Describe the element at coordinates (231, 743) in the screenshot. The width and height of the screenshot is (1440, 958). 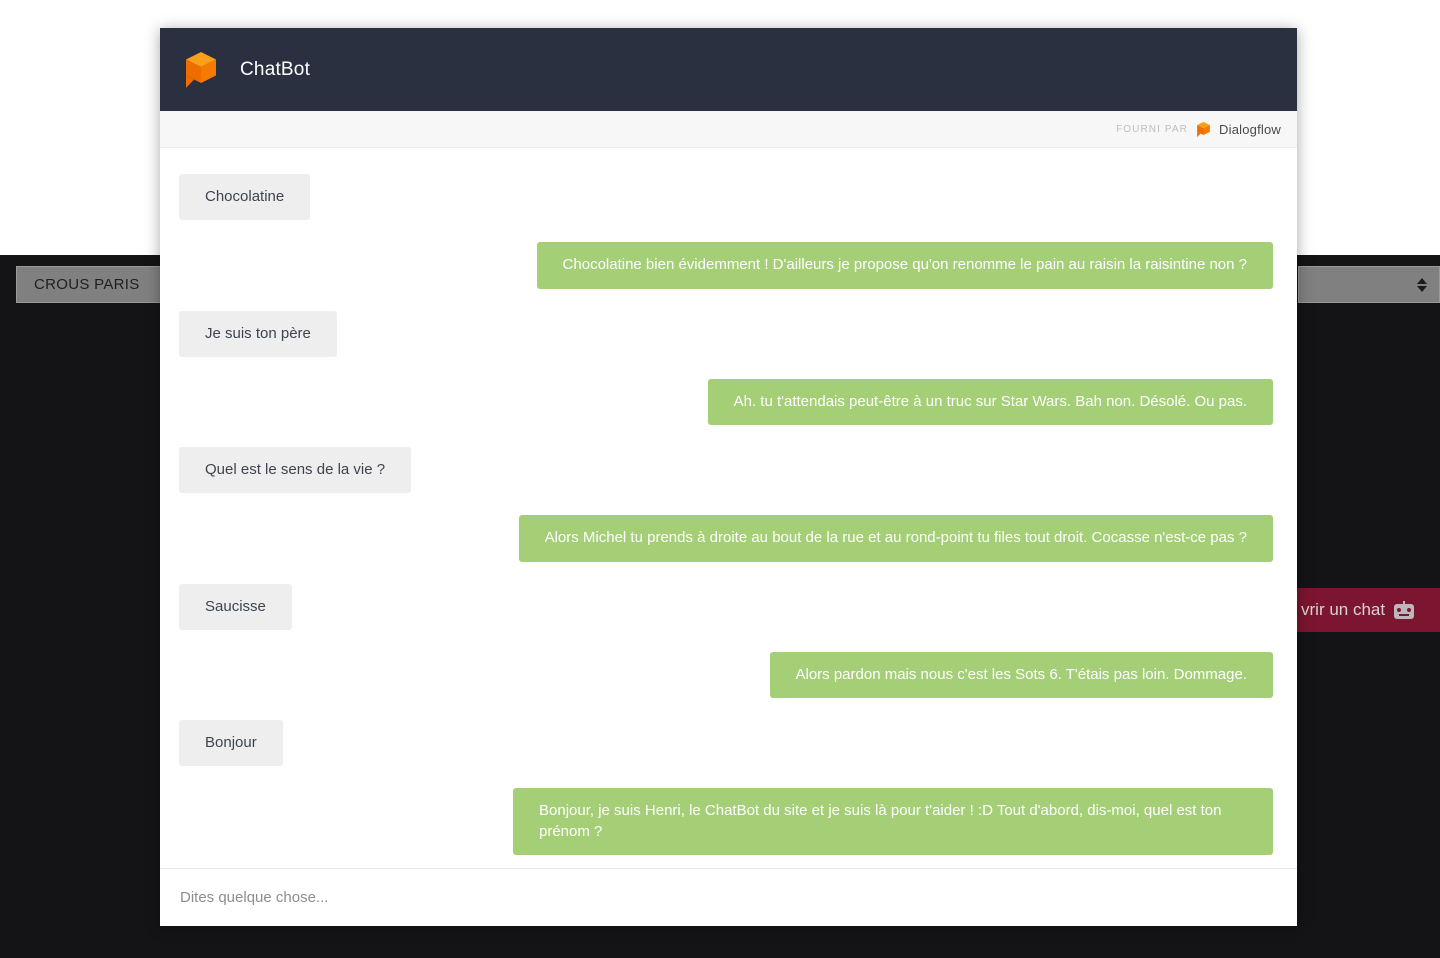
I see `user-message-bubble: Bonjour` at that location.